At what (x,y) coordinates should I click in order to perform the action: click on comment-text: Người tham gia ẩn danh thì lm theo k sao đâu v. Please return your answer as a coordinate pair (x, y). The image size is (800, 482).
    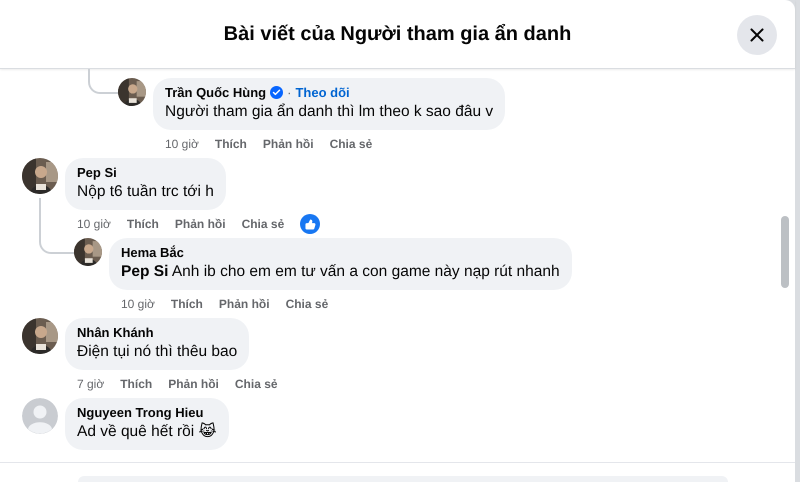
    Looking at the image, I should click on (329, 112).